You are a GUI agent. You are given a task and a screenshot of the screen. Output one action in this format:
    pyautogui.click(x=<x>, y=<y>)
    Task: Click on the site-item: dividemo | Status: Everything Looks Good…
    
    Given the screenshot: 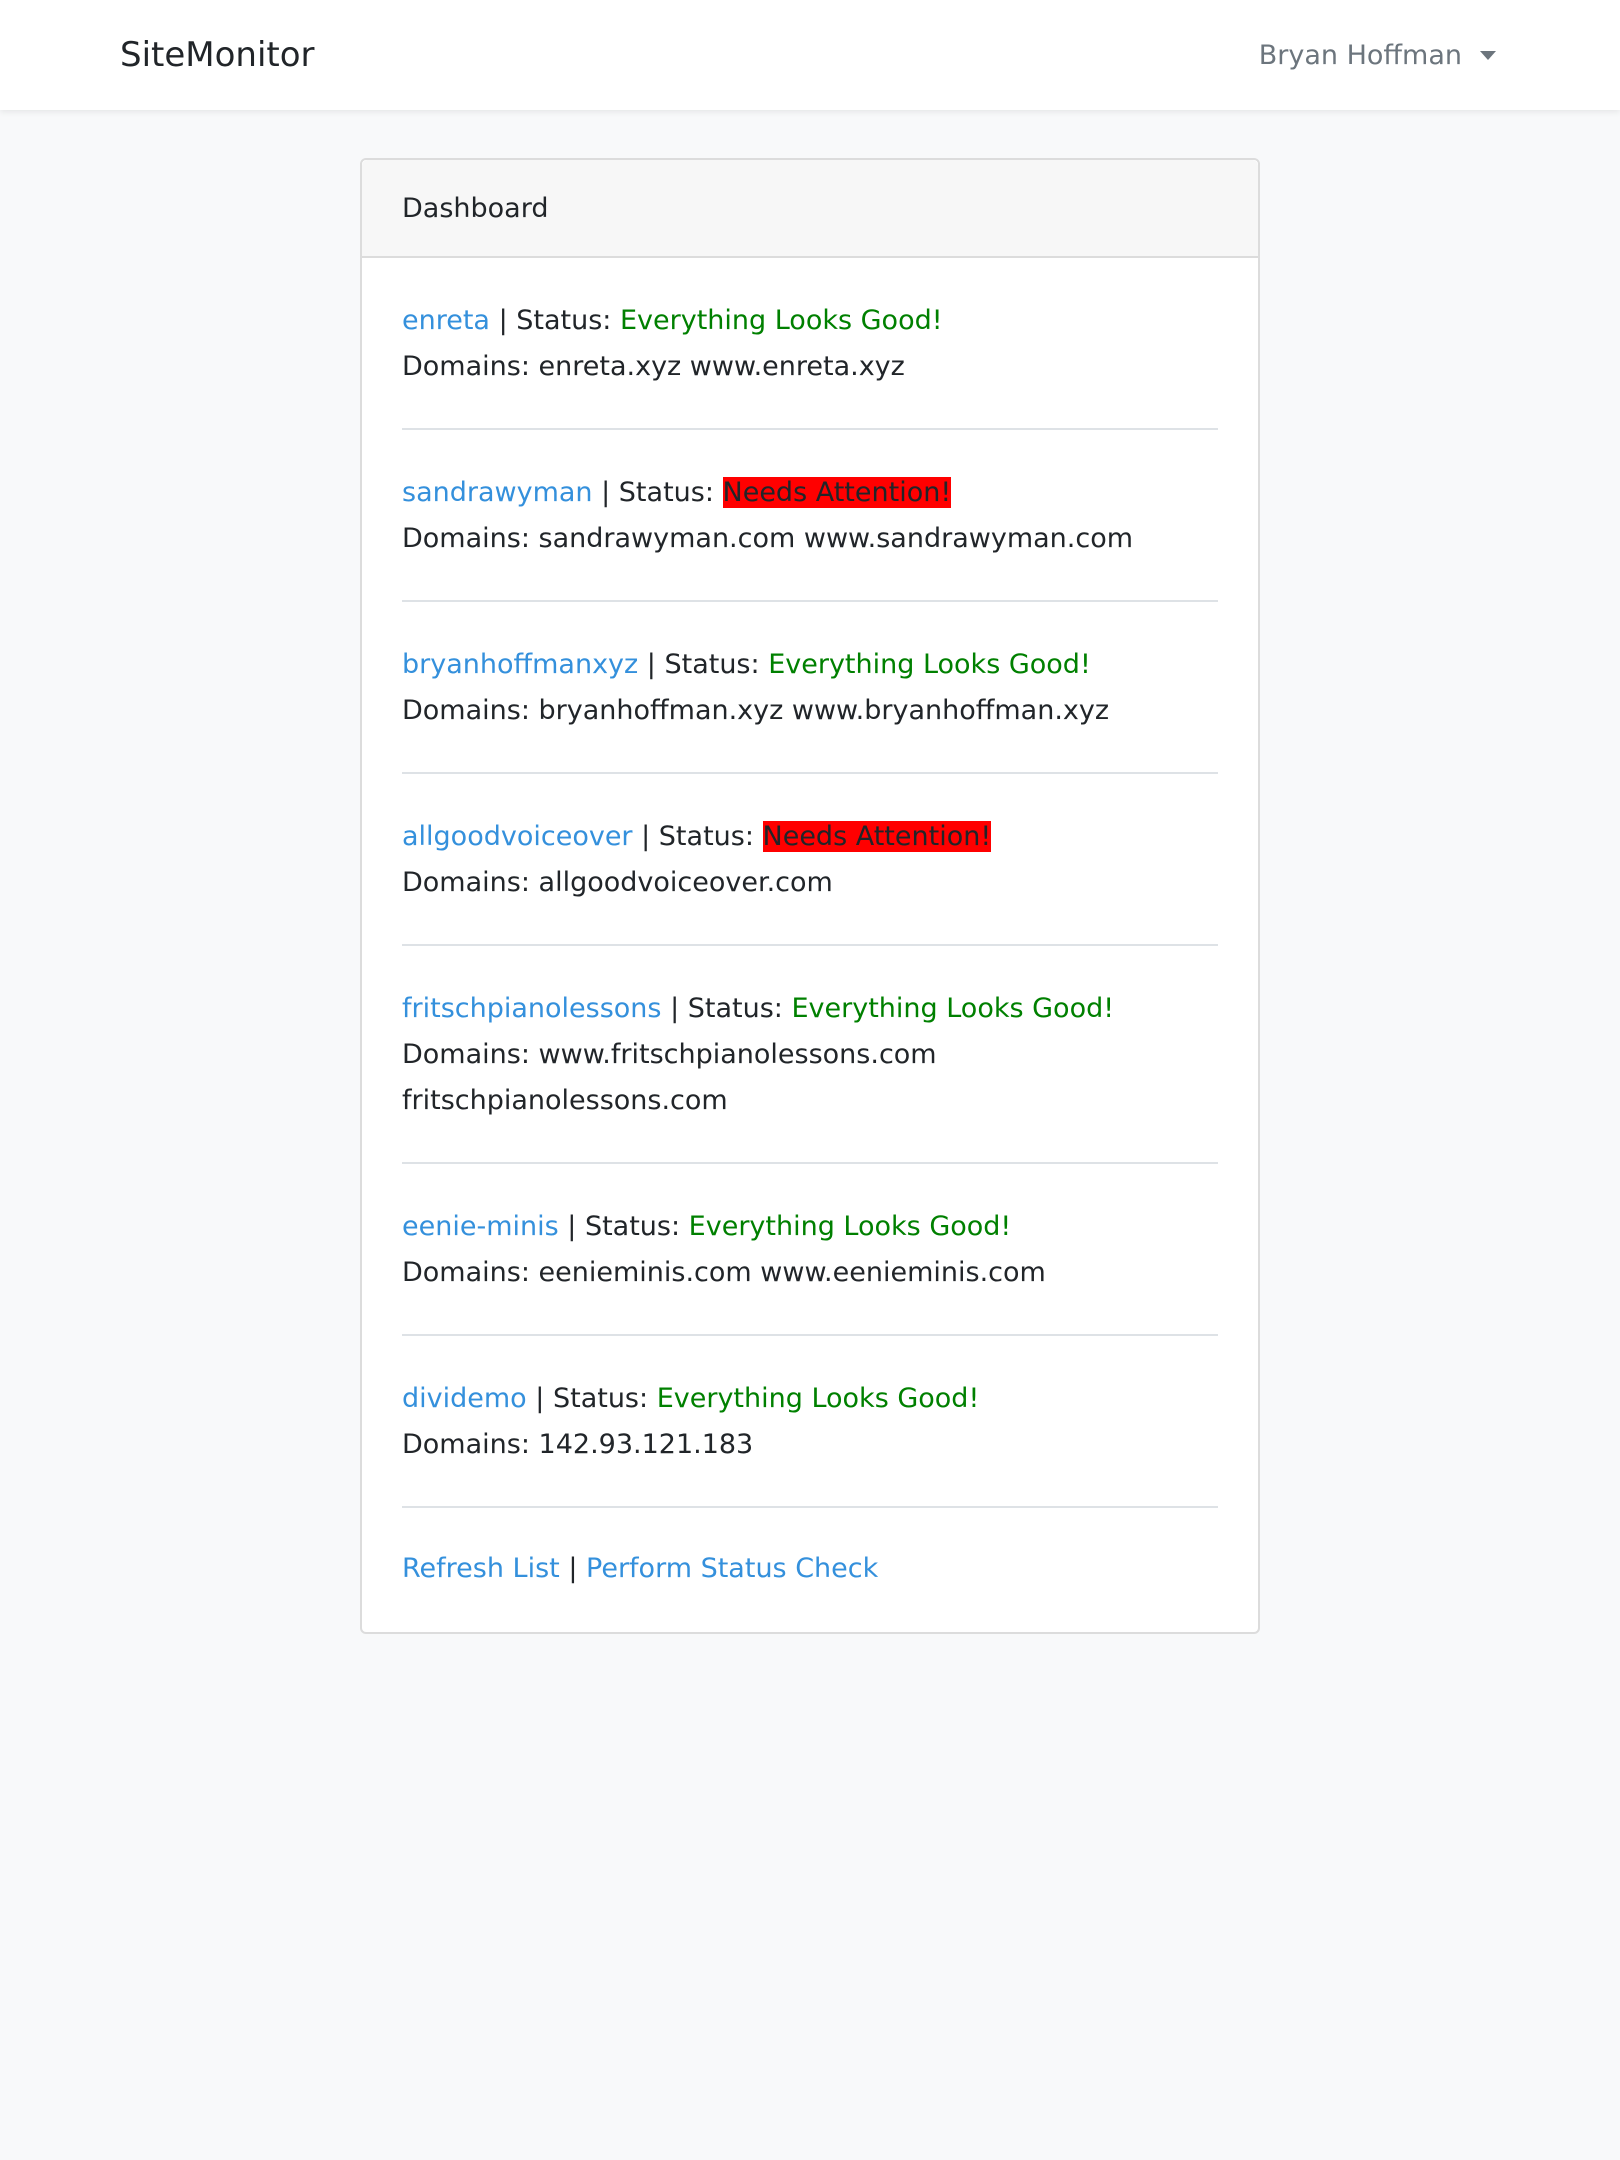 What is the action you would take?
    pyautogui.click(x=810, y=1440)
    